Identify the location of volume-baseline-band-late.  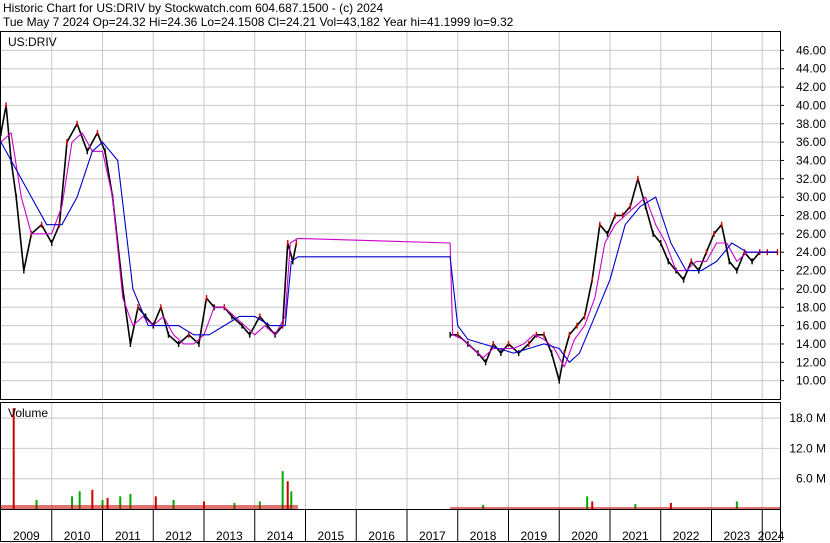
(615, 508).